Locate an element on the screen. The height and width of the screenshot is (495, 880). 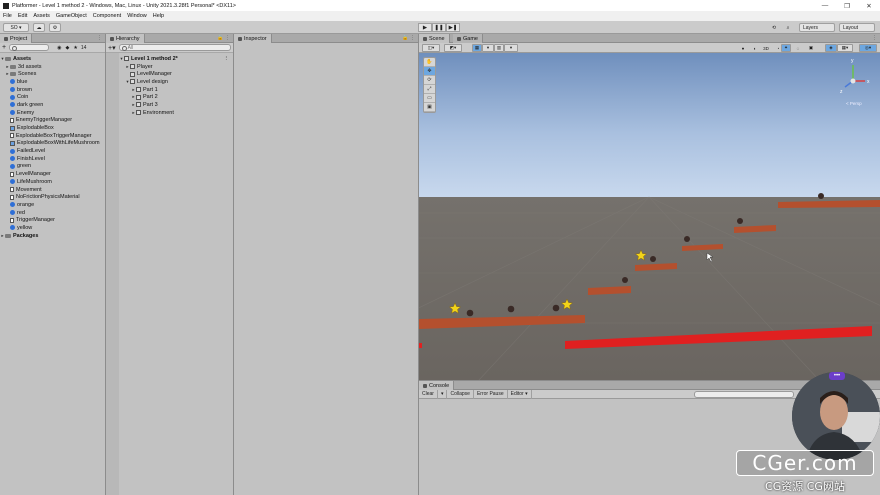
filter-icon: ◉ is located at coordinates (59, 48).